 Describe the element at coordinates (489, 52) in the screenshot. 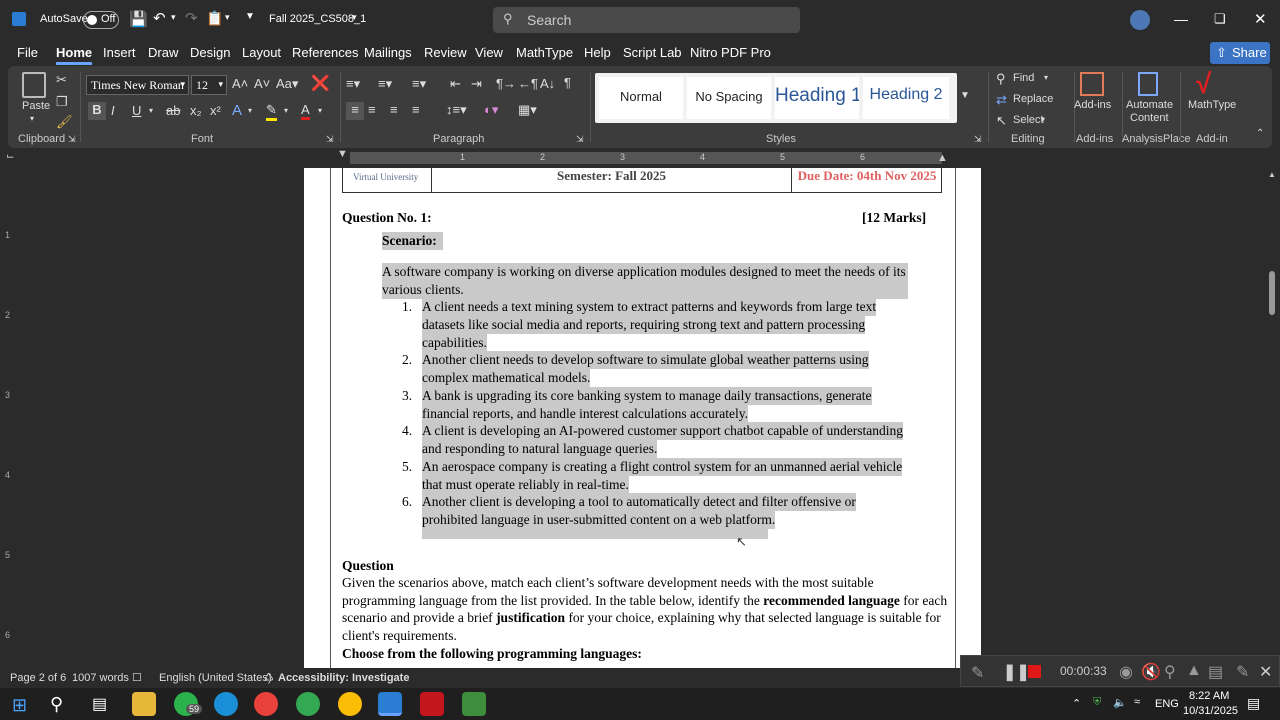

I see `tab-view: View` at that location.